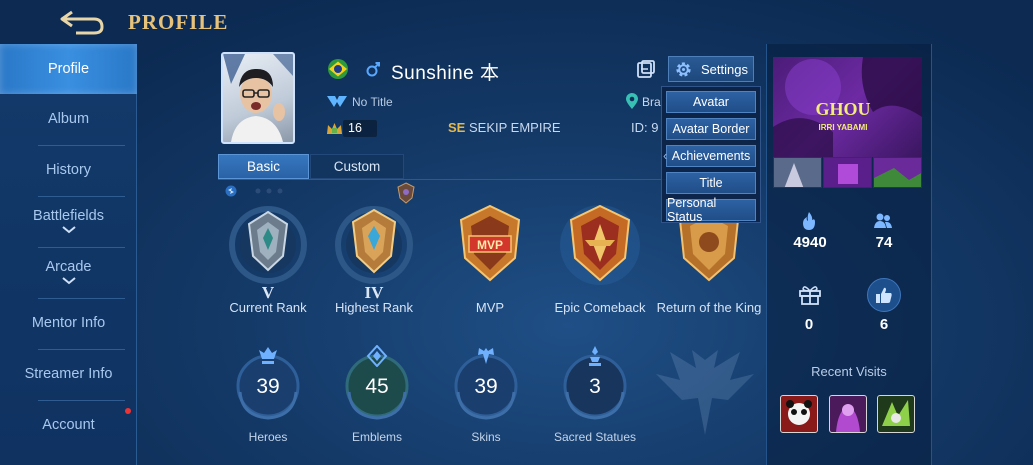 This screenshot has height=465, width=1033. I want to click on mvp-badge-text: MVP, so click(490, 245).